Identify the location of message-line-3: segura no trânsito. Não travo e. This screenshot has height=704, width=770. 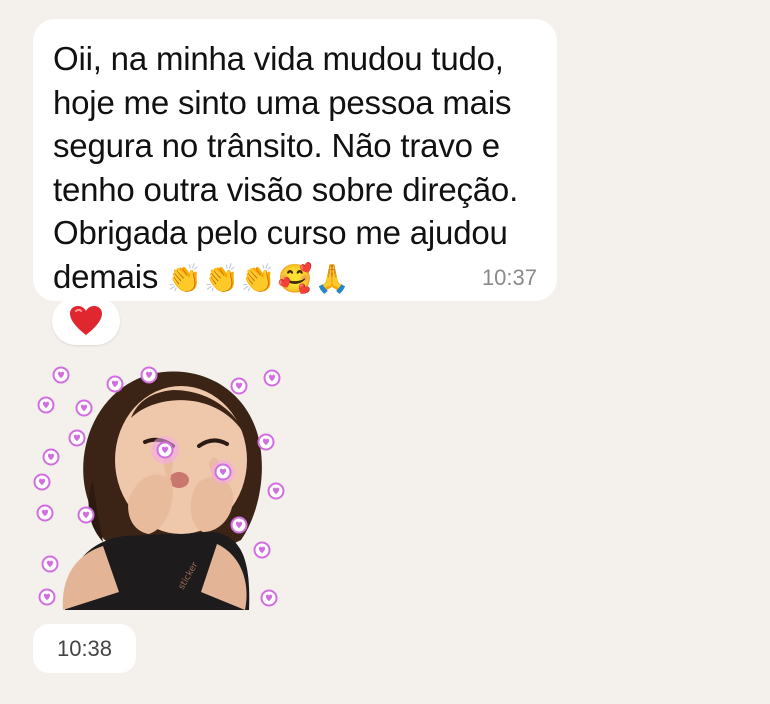
(276, 145).